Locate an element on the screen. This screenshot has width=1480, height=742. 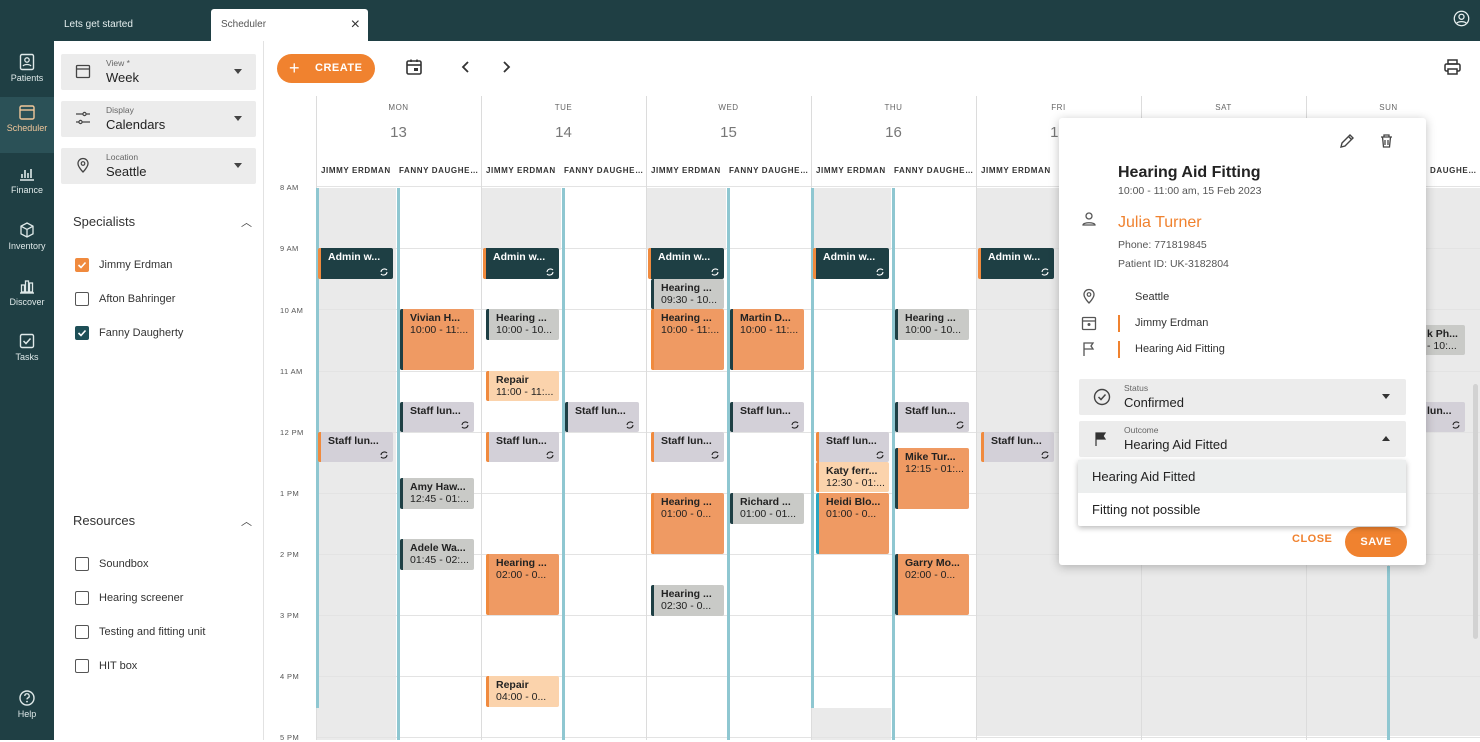
nav-patients: Patients is located at coordinates (27, 72).